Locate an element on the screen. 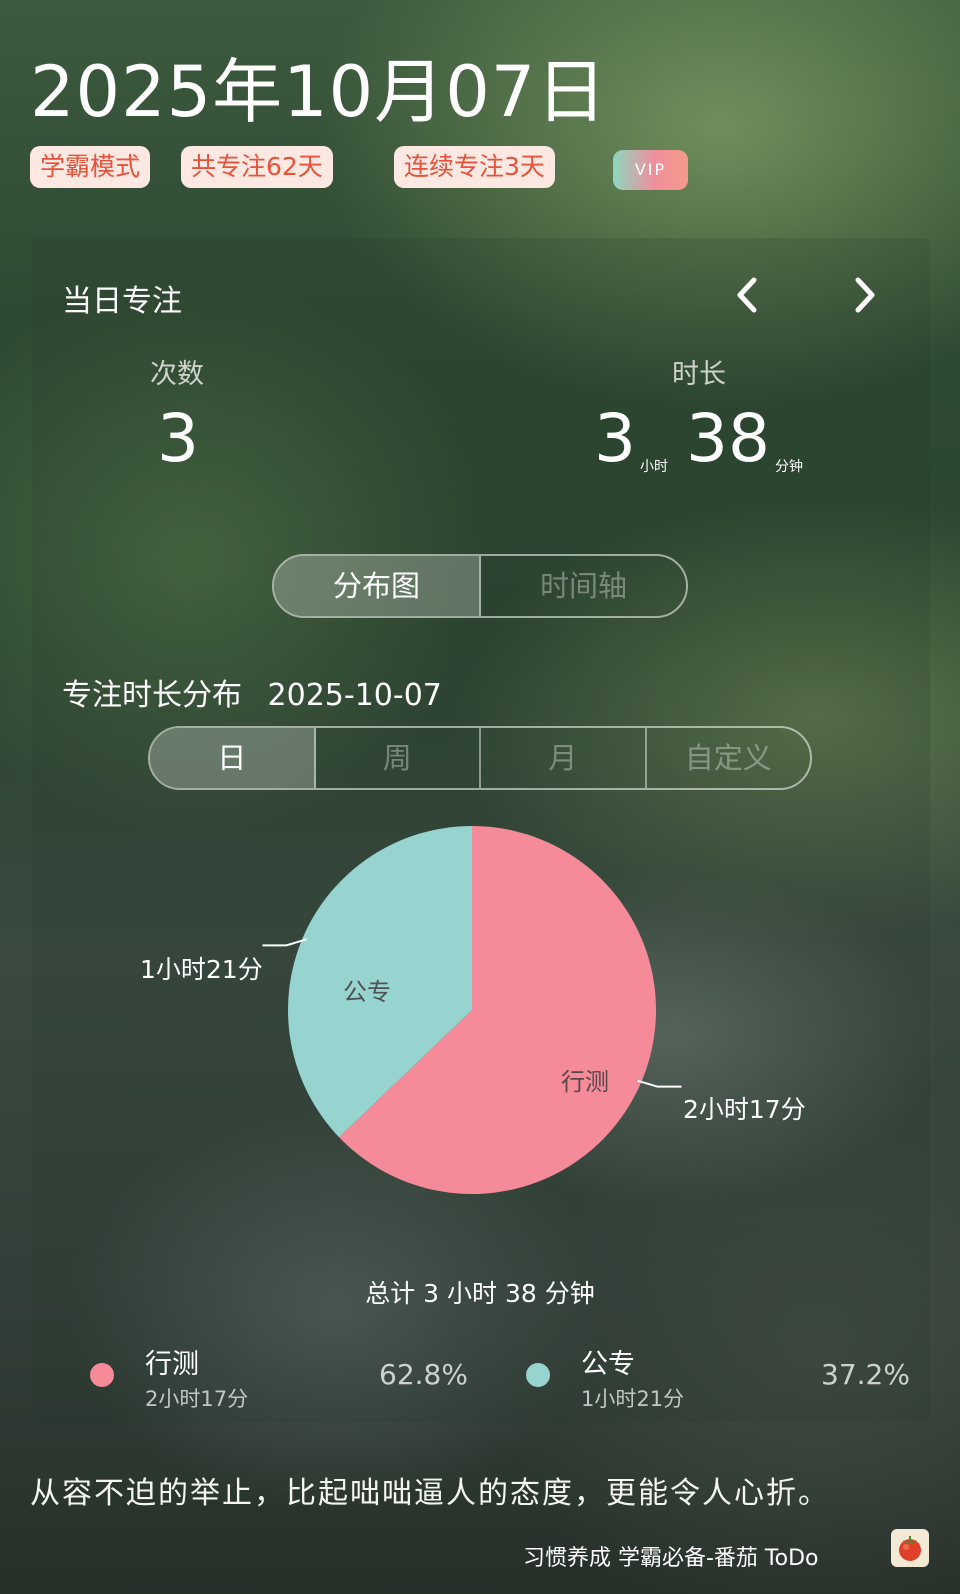  footer-app-text: 习惯养成 学霸必备-番茄 ToDo is located at coordinates (671, 1558).